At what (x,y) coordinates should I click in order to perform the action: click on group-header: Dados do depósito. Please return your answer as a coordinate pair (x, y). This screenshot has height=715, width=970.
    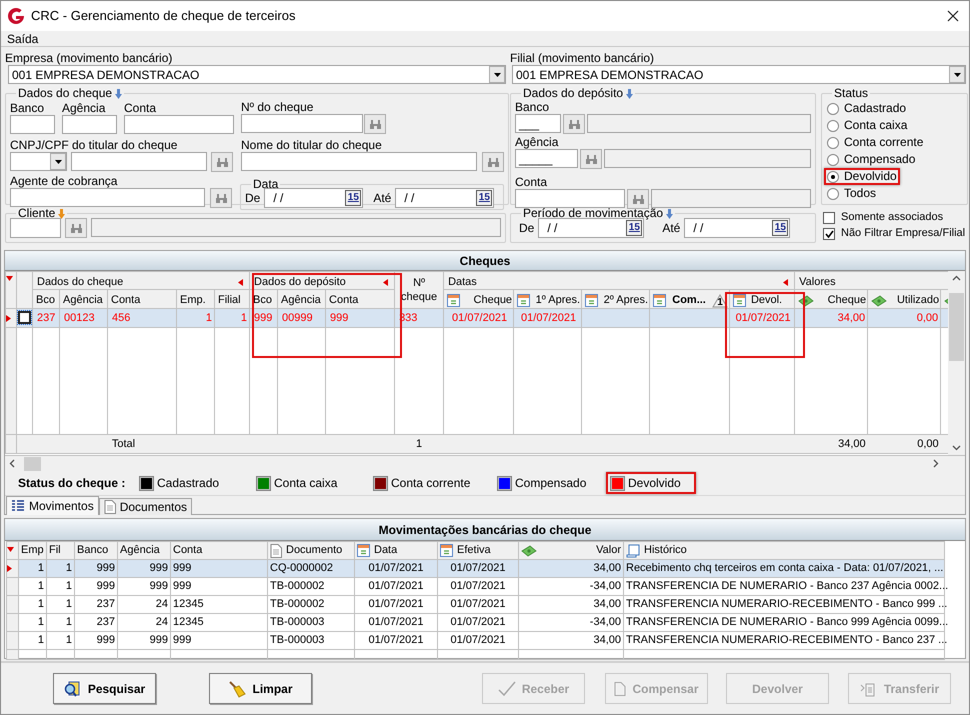
    Looking at the image, I should click on (300, 282).